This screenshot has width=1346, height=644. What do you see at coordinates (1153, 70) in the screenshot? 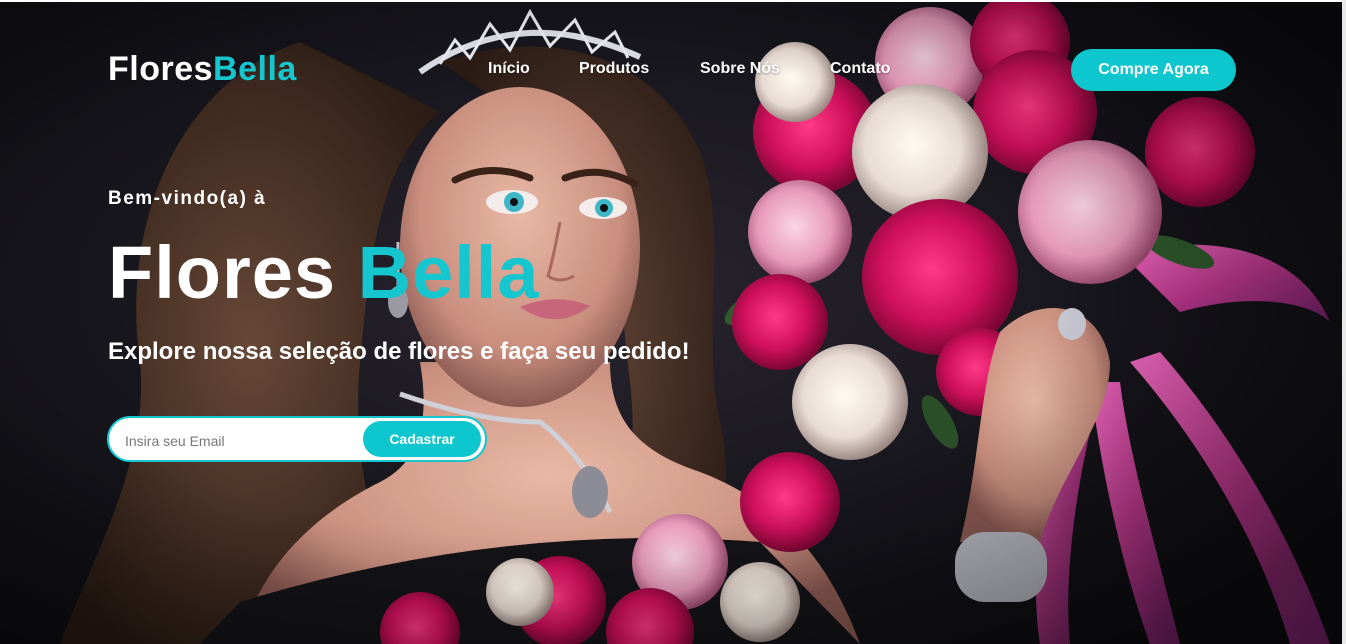
I see `buy-now-button: Compre Agora` at bounding box center [1153, 70].